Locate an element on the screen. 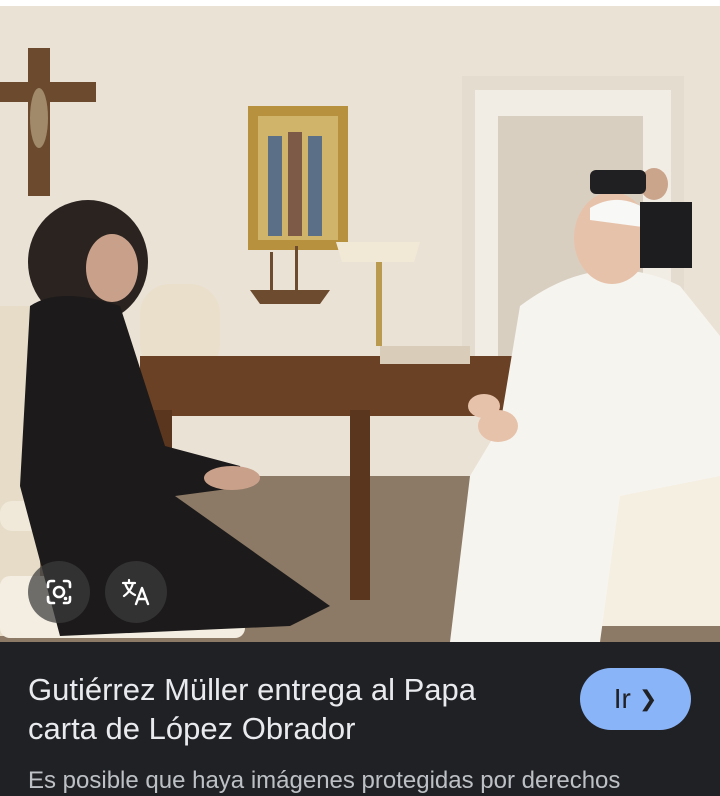 The image size is (720, 796). lens-search-button is located at coordinates (59, 592).